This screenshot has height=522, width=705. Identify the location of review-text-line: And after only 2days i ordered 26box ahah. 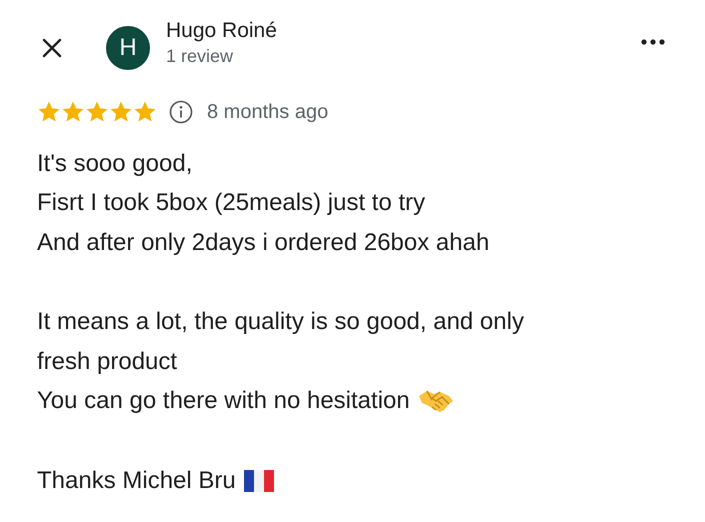
(263, 242).